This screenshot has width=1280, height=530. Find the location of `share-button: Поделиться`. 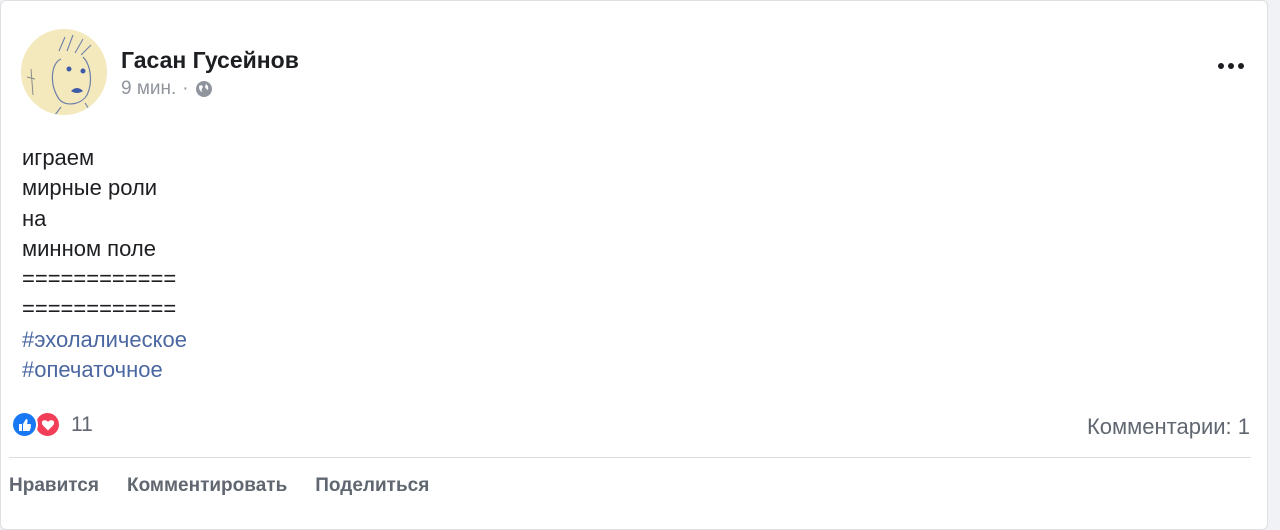

share-button: Поделиться is located at coordinates (372, 486).